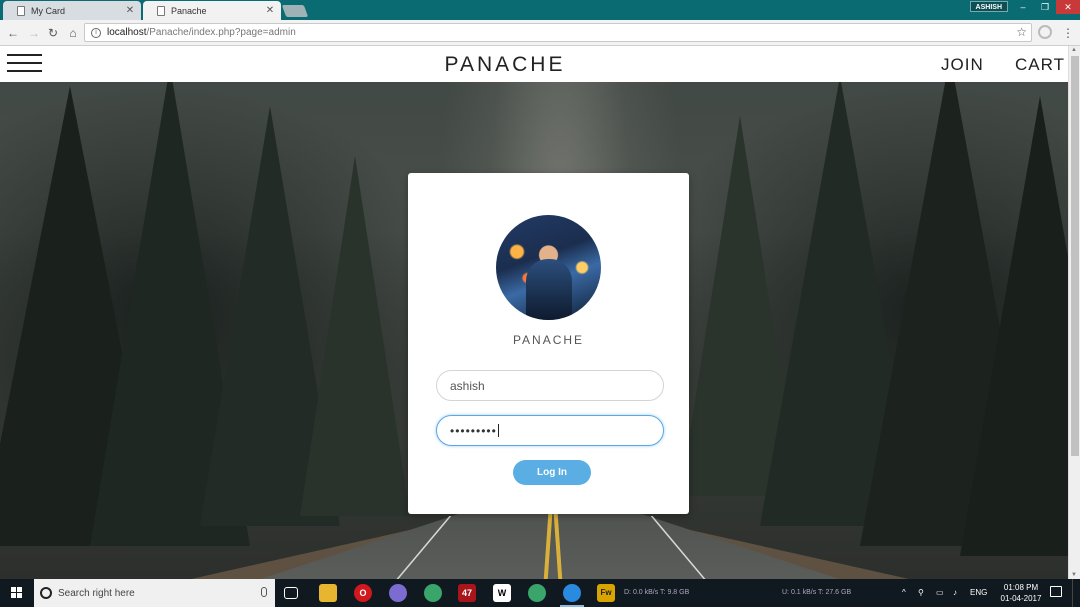 The image size is (1080, 607). Describe the element at coordinates (550, 385) in the screenshot. I see `username-input: ashish` at that location.